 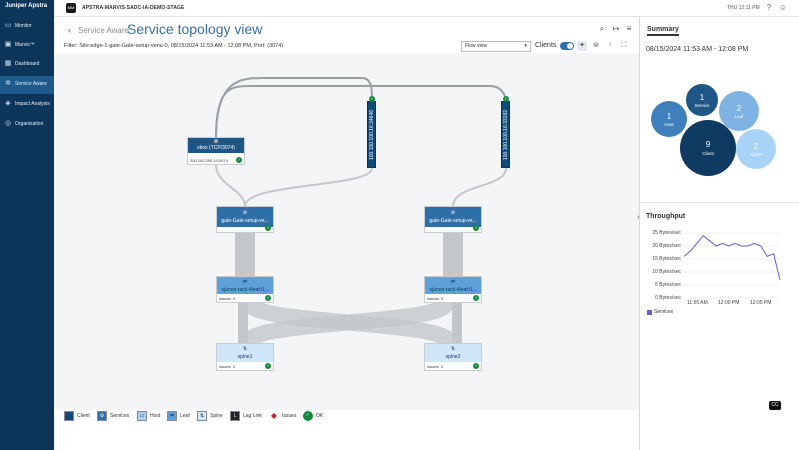 I want to click on x-tick: 12:05 PM, so click(x=761, y=303).